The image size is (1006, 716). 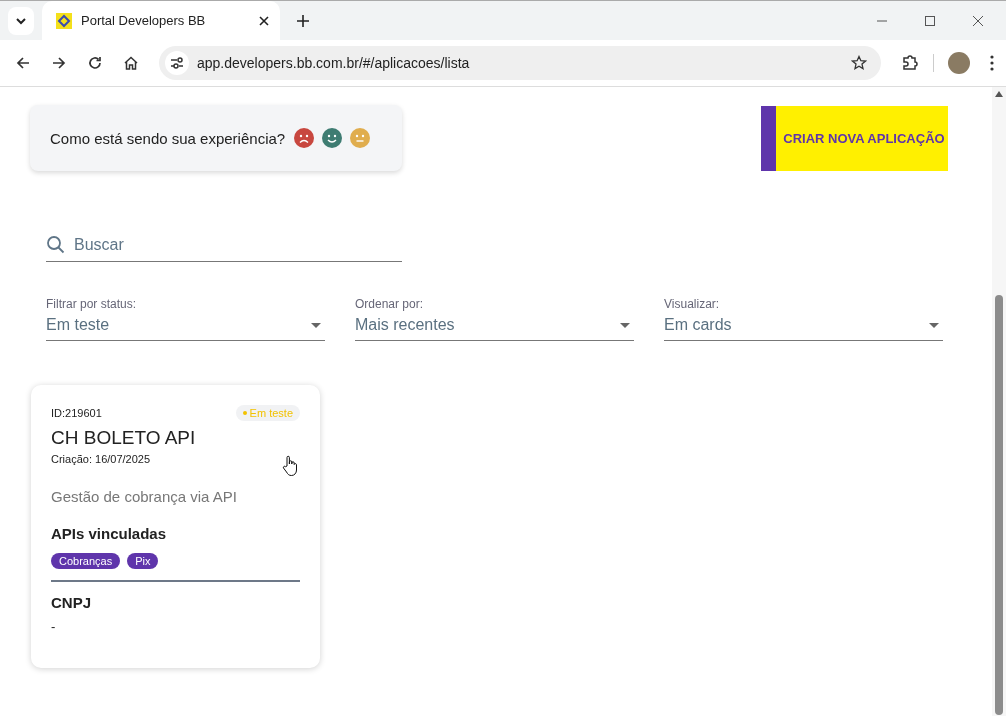 I want to click on home-icon, so click(x=131, y=63).